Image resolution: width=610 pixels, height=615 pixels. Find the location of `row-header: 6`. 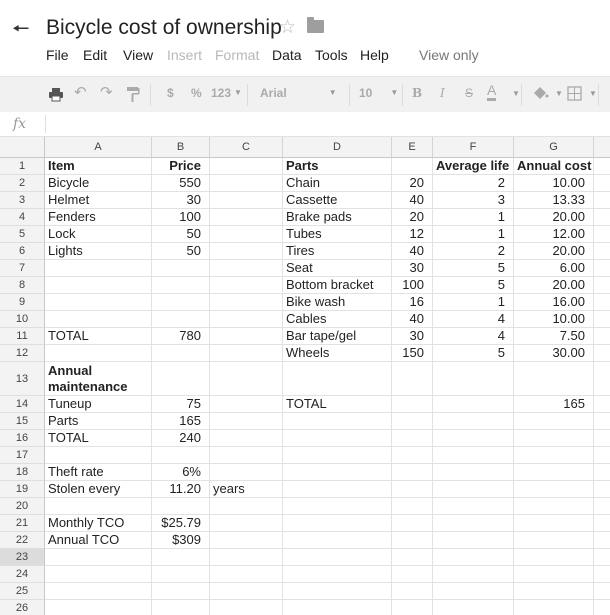

row-header: 6 is located at coordinates (22, 251).